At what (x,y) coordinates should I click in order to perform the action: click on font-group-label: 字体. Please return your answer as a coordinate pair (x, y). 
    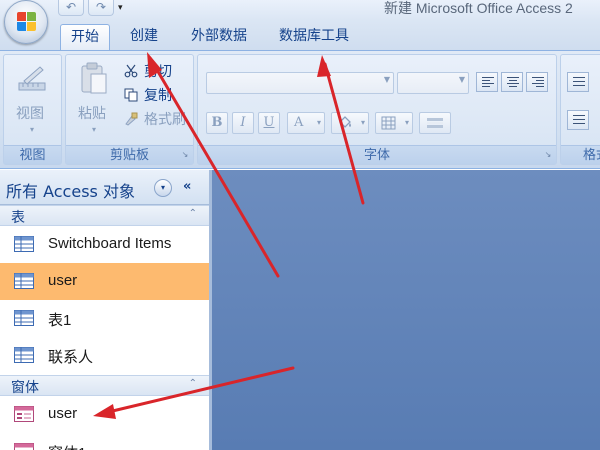
    Looking at the image, I should click on (377, 154).